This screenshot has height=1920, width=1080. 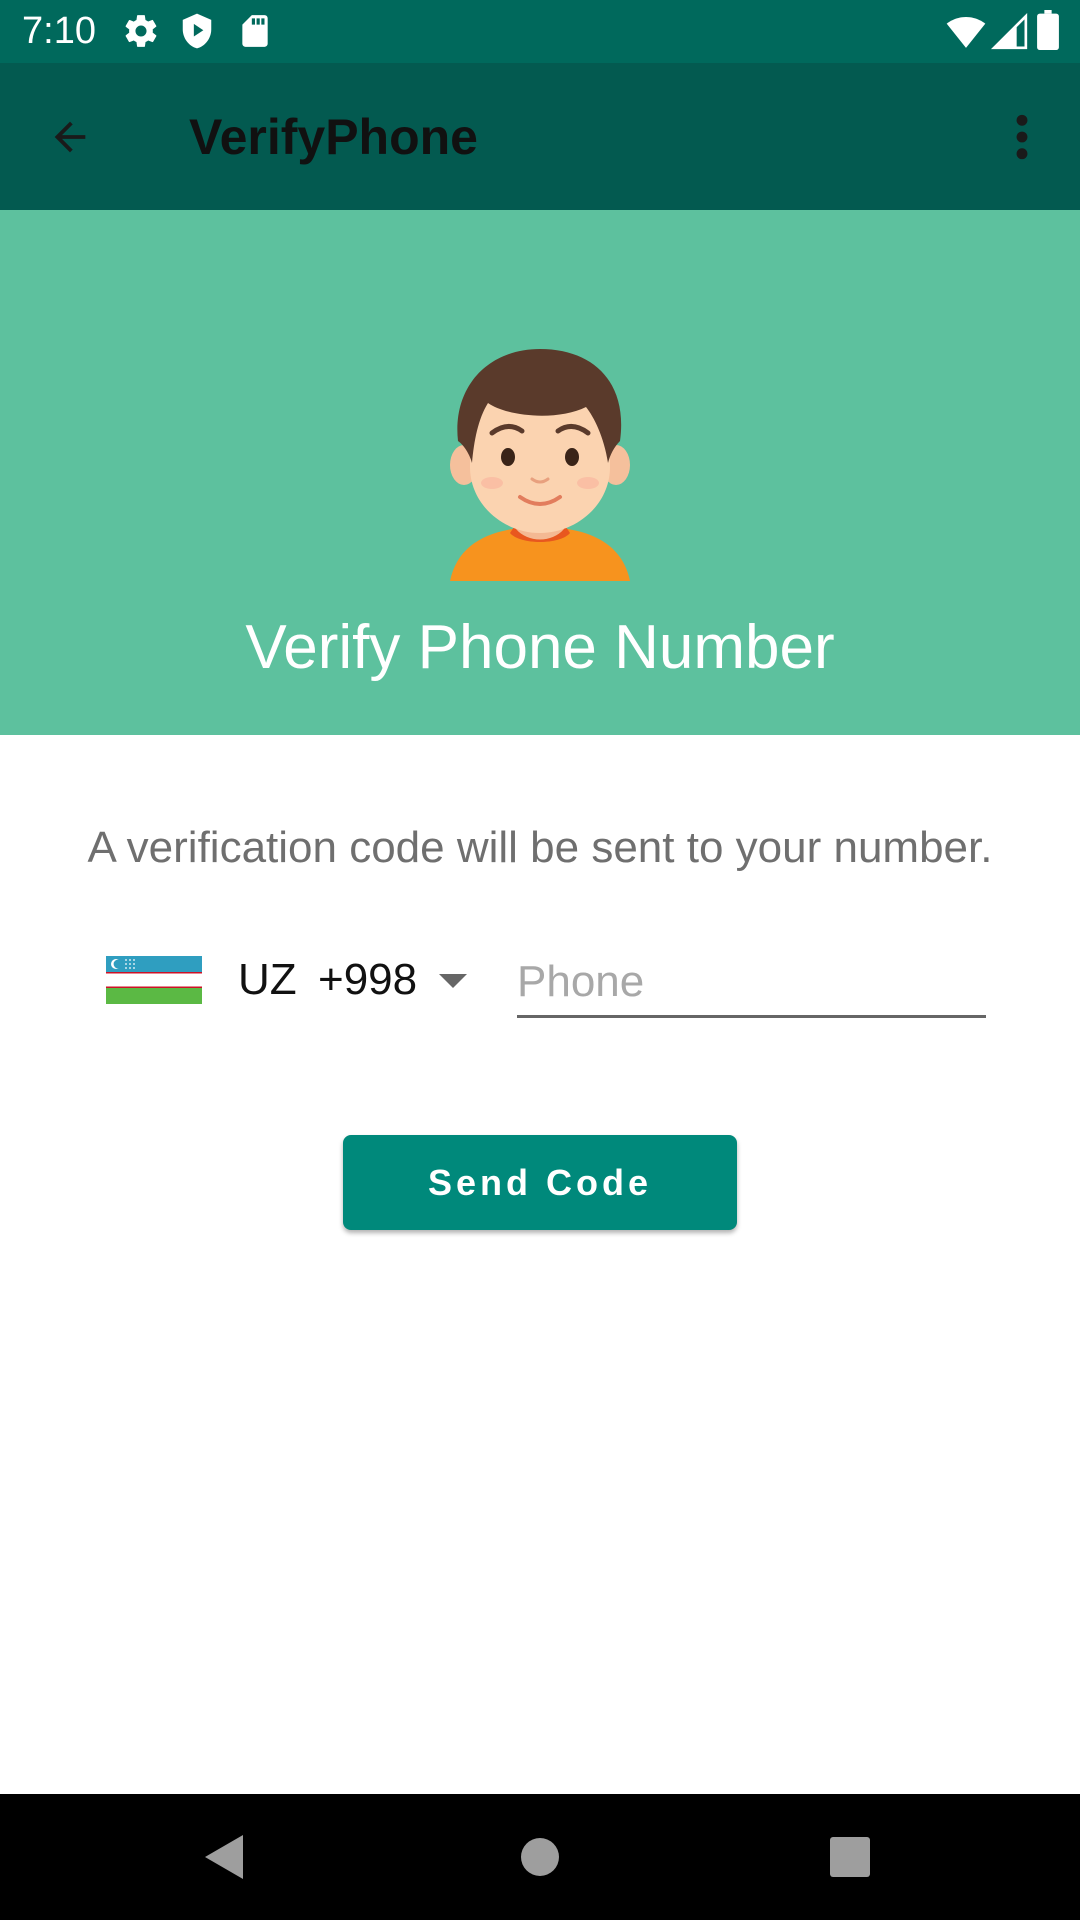 What do you see at coordinates (1048, 30) in the screenshot?
I see `battery-icon` at bounding box center [1048, 30].